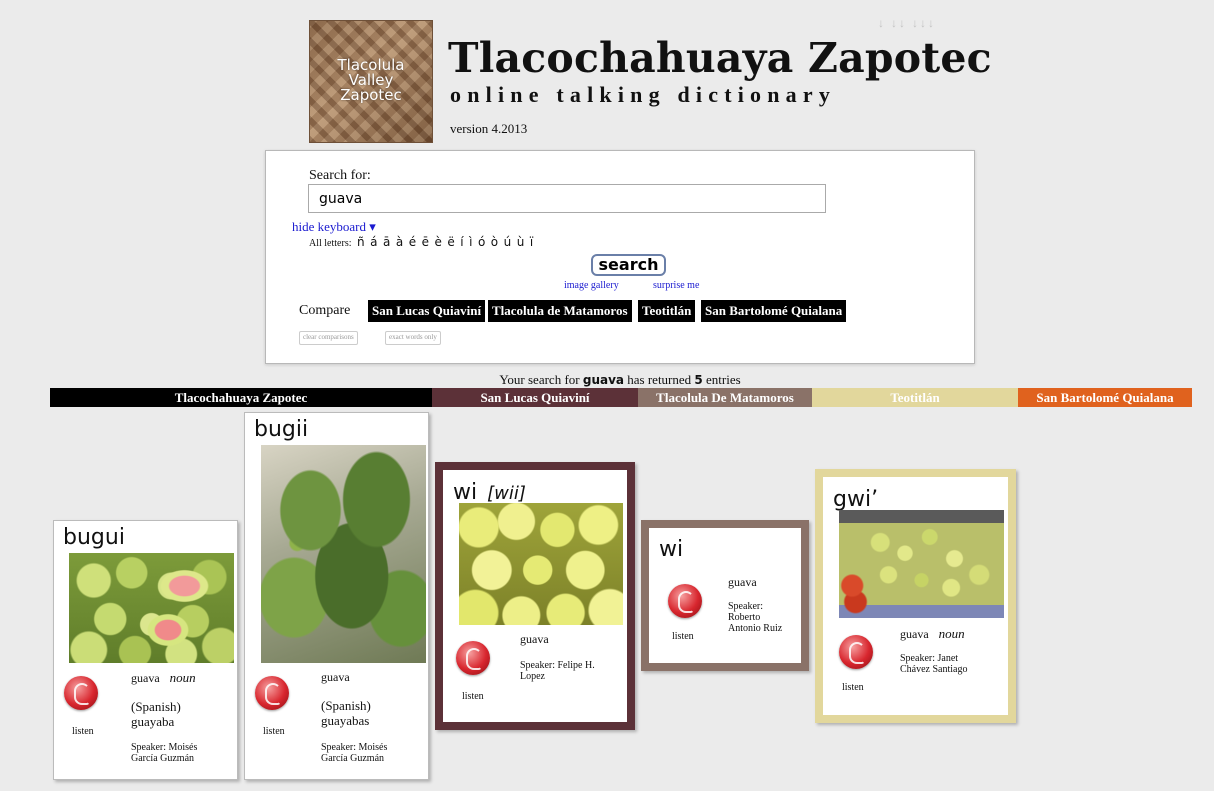 The height and width of the screenshot is (791, 1214). I want to click on logo-text: Tlacolula Valley Zapotec, so click(371, 80).